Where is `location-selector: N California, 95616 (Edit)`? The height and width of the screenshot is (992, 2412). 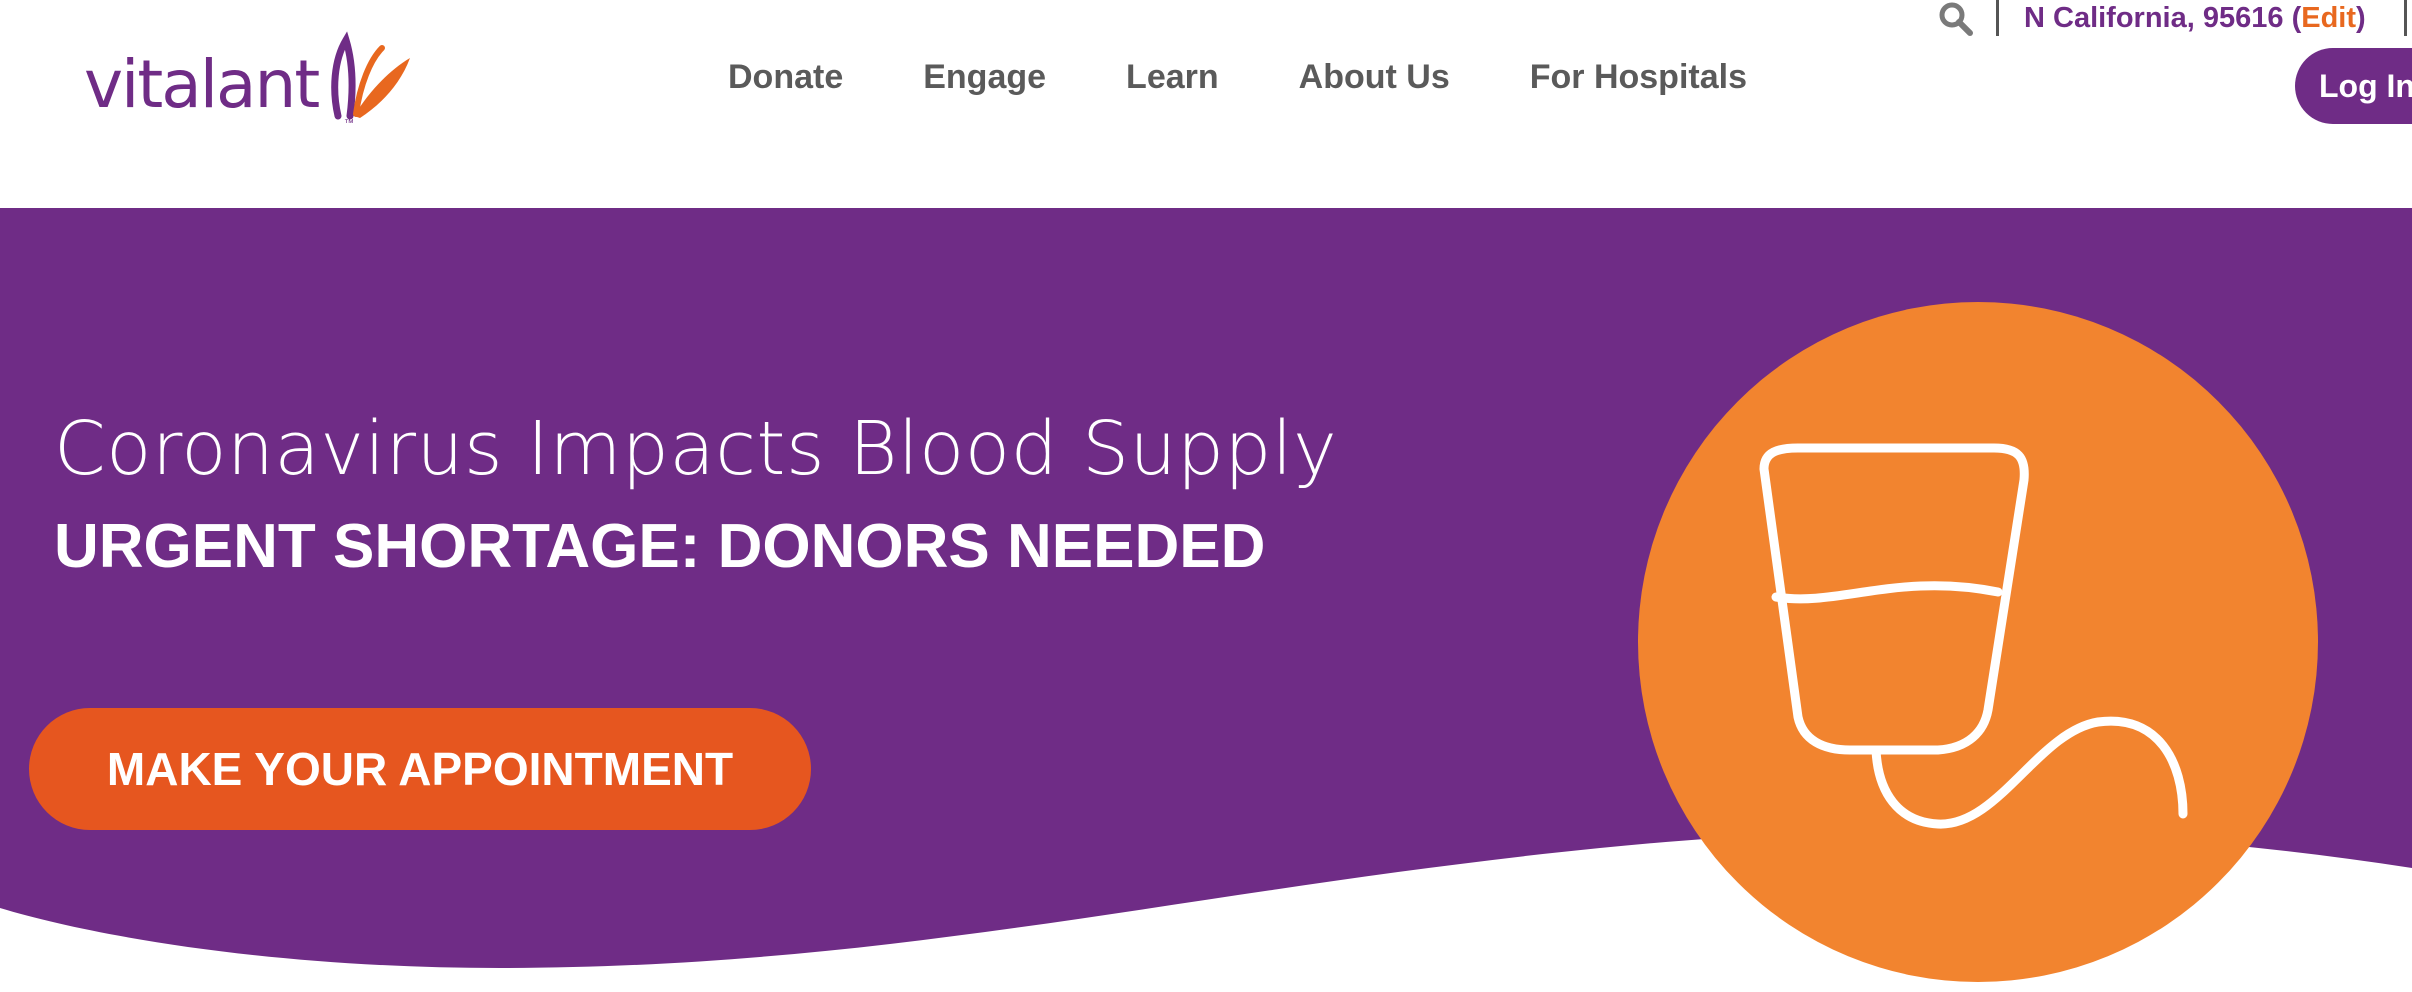 location-selector: N California, 95616 (Edit) is located at coordinates (2195, 18).